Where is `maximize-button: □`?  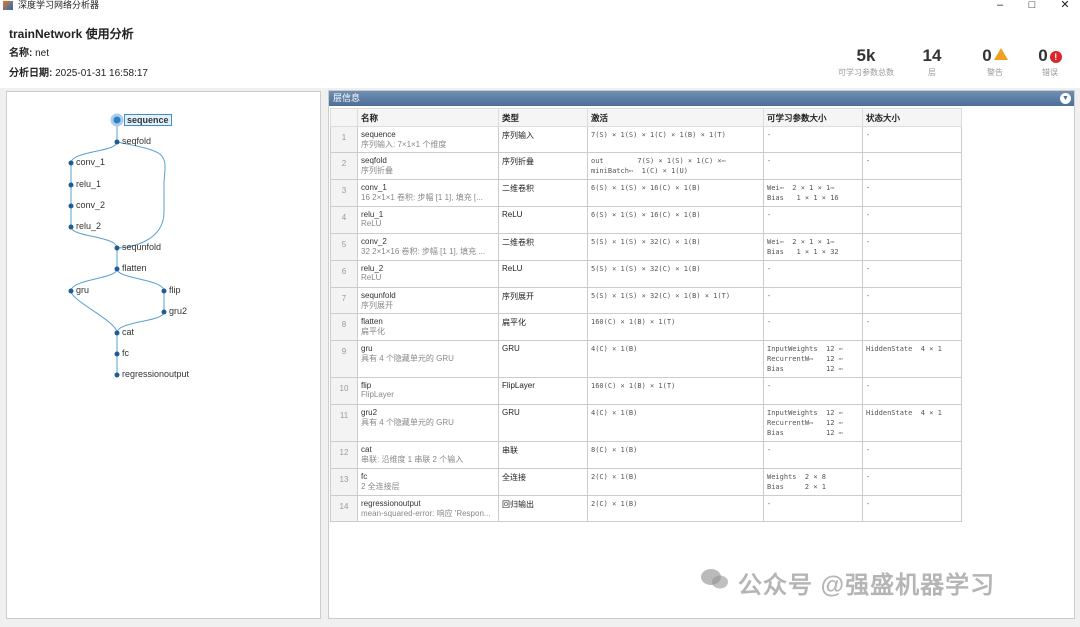
maximize-button: □ is located at coordinates (1032, 5).